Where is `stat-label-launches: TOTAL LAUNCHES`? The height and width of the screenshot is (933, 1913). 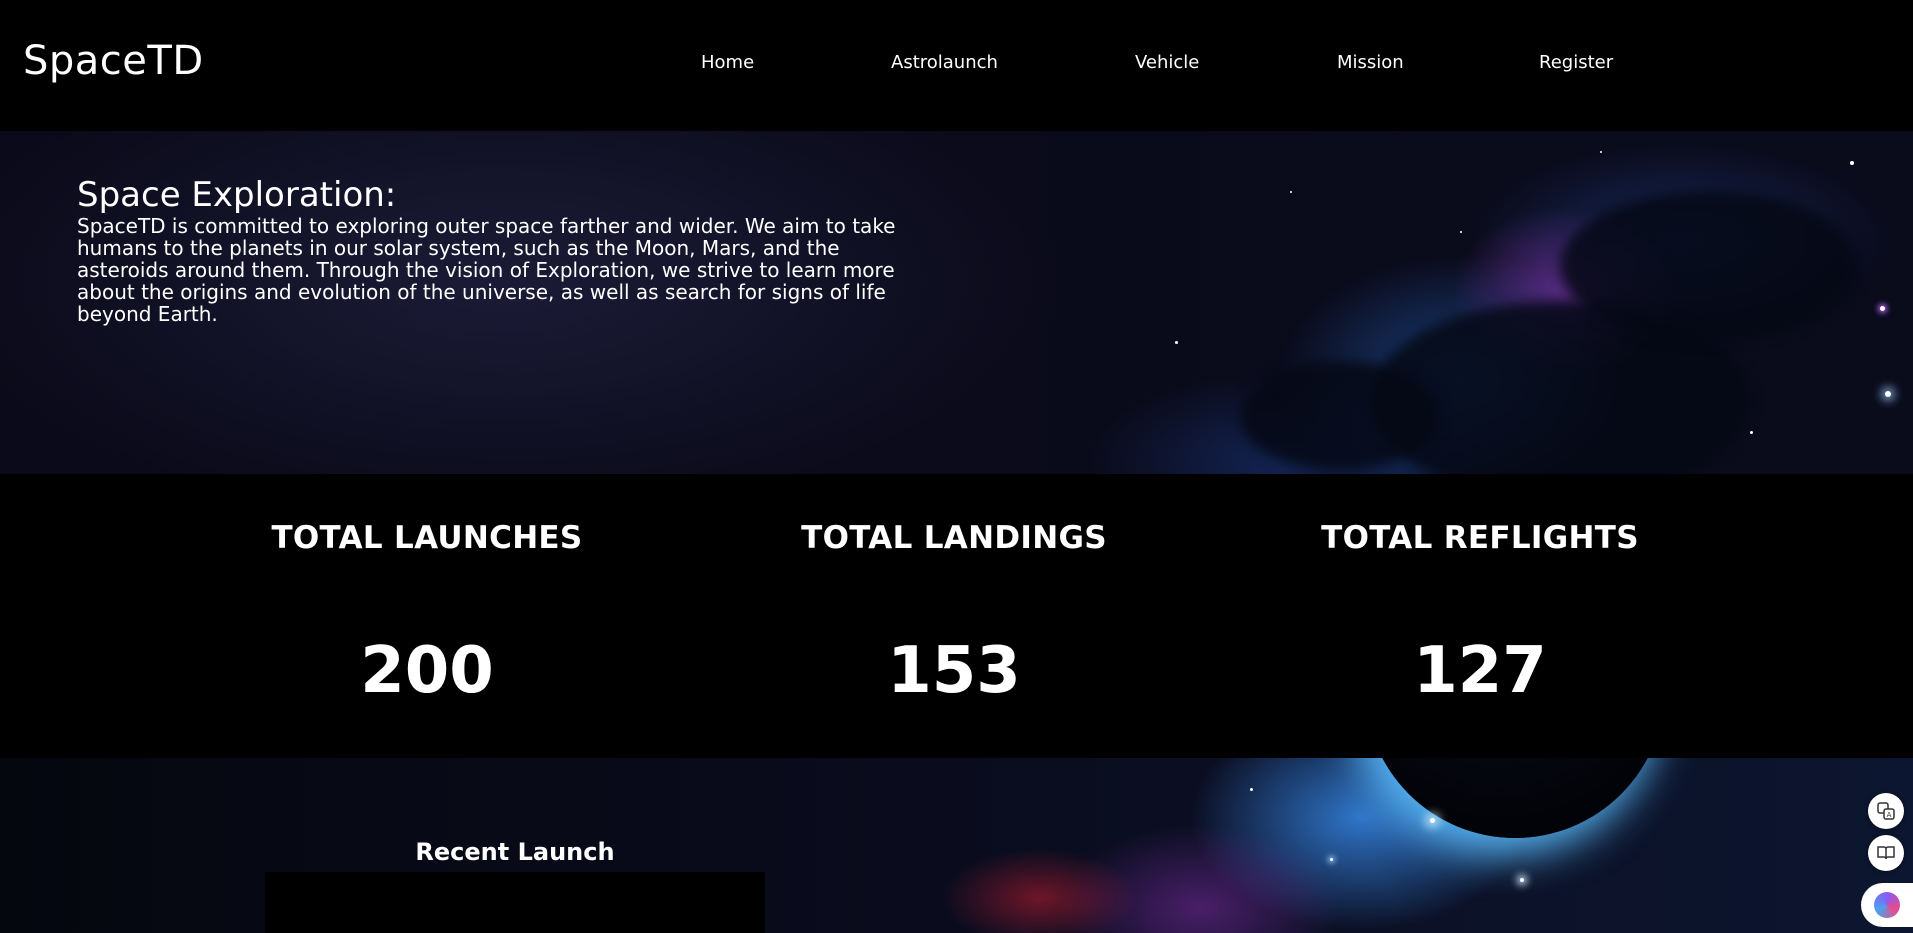
stat-label-launches: TOTAL LAUNCHES is located at coordinates (427, 538).